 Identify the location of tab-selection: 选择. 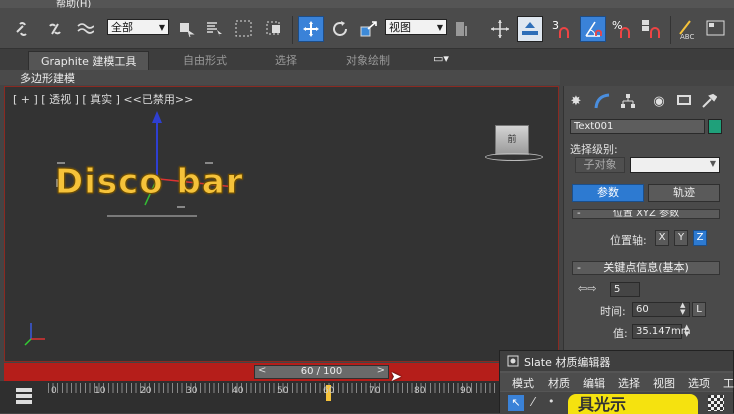
(286, 60).